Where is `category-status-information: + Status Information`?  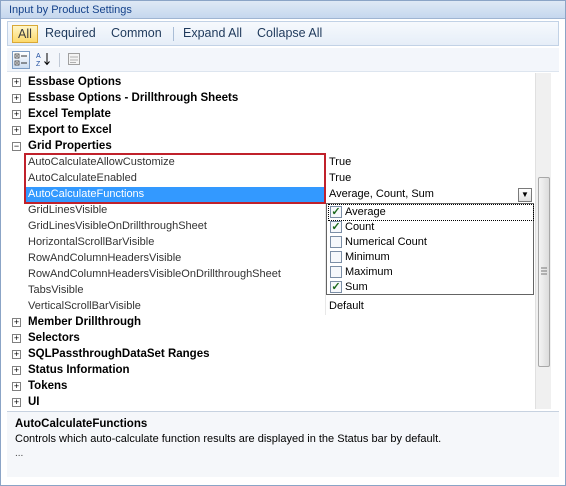
category-status-information: + Status Information is located at coordinates (271, 371).